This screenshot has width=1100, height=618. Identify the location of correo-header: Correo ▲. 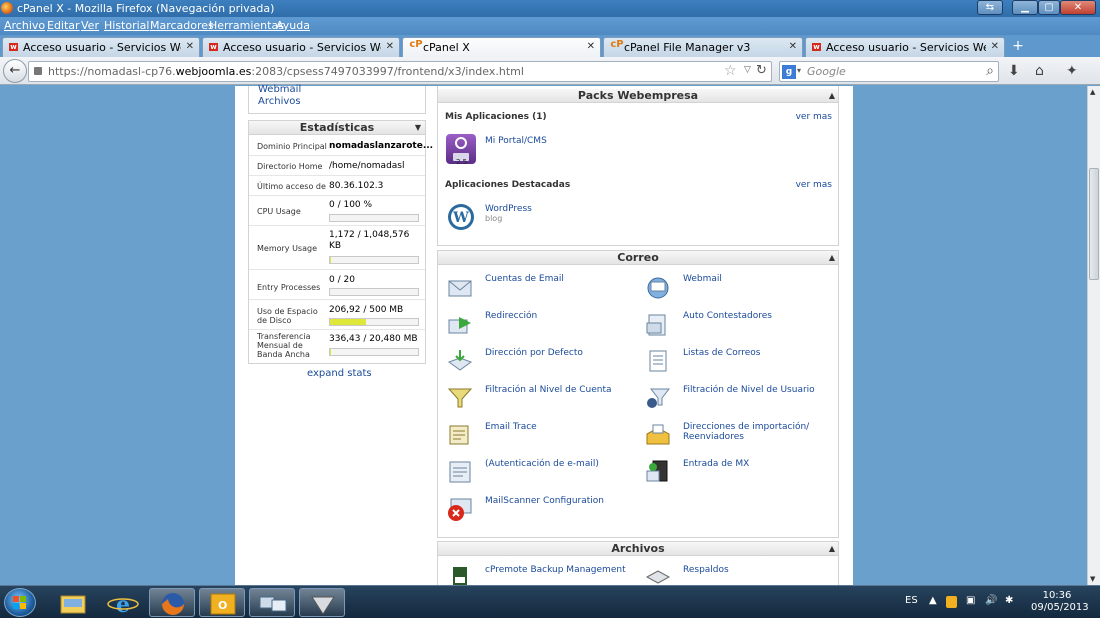
(638, 258).